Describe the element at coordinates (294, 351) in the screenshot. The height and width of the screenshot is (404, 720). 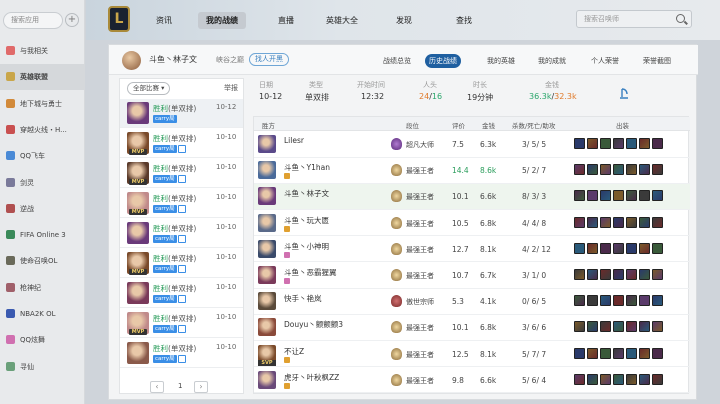
I see `player-name: 不让Z` at that location.